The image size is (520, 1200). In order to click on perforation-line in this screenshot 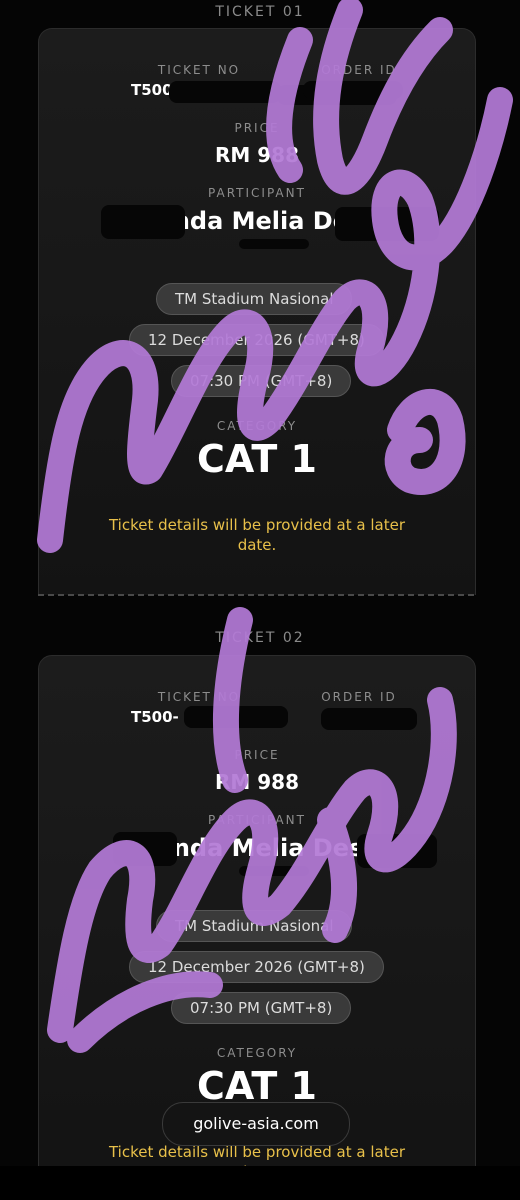, I will do `click(256, 595)`.